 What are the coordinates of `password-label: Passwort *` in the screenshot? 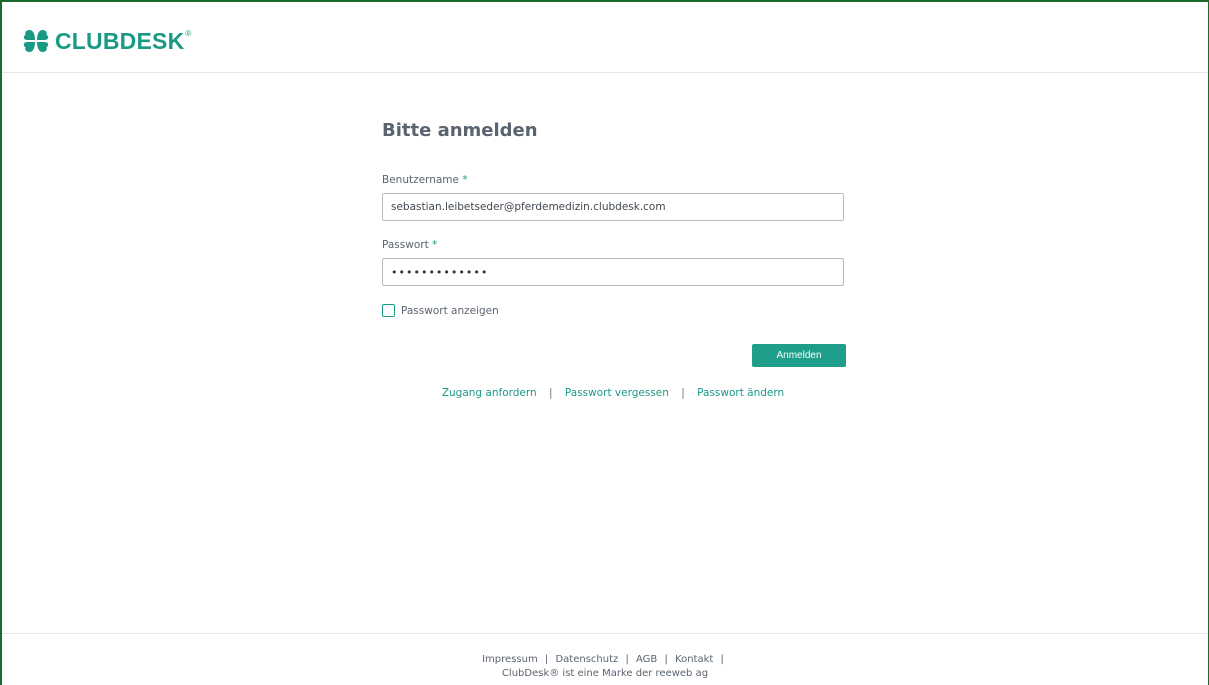 It's located at (410, 245).